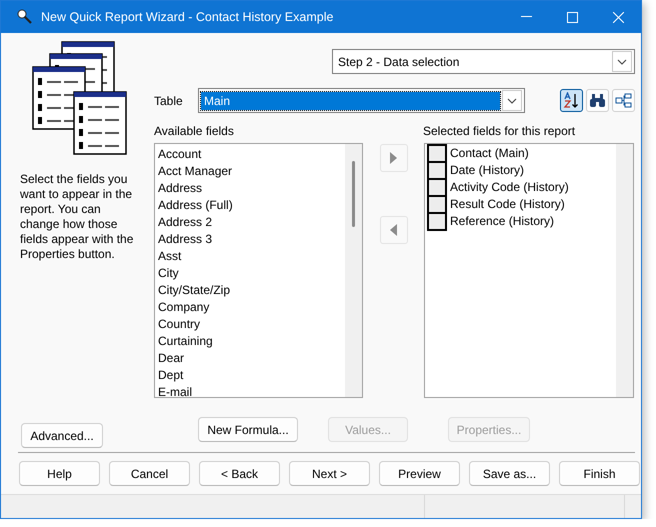 The image size is (656, 527). I want to click on sort-az-icon, so click(571, 100).